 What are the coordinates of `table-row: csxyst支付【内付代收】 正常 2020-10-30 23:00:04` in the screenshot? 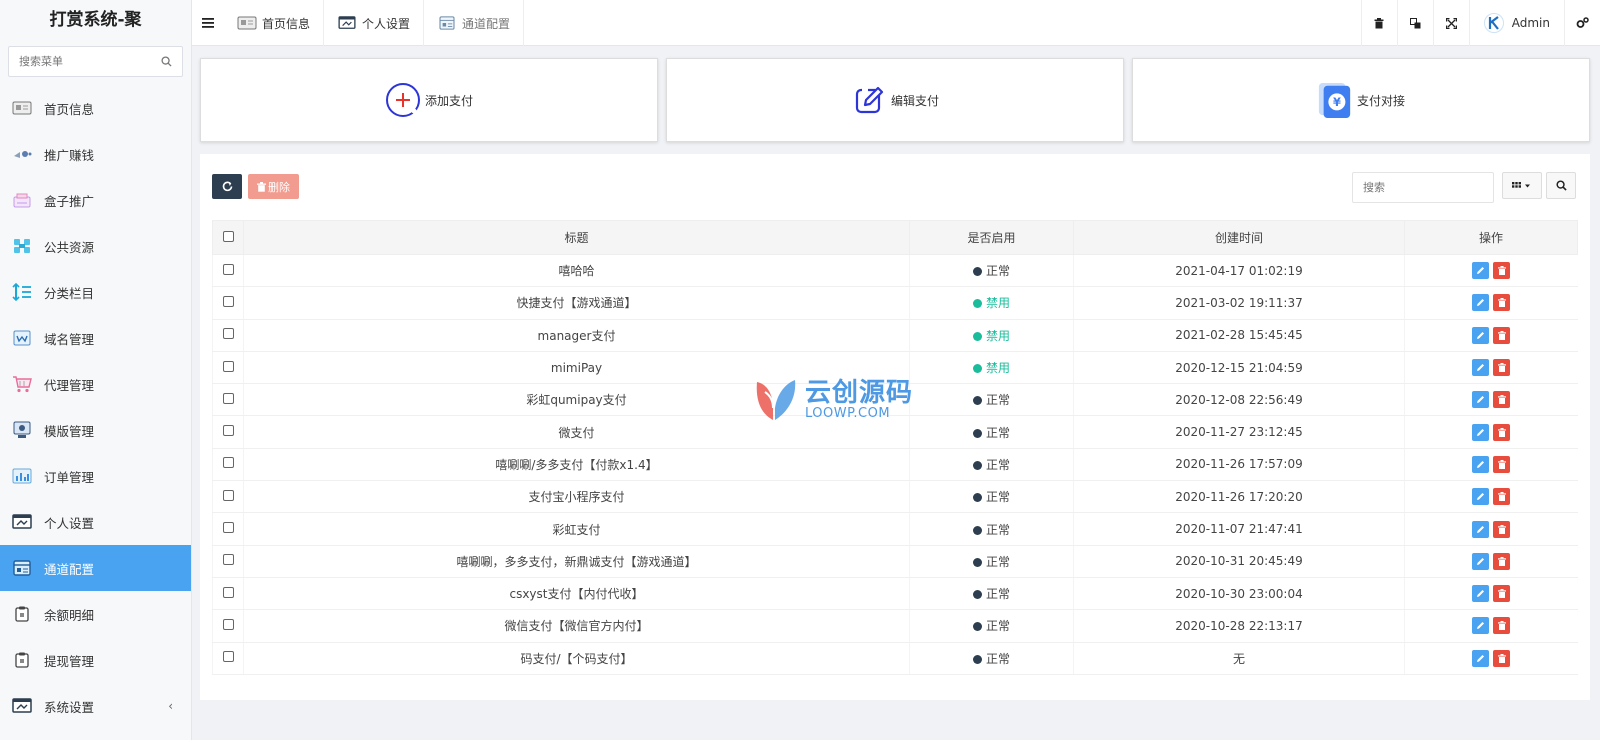 It's located at (895, 594).